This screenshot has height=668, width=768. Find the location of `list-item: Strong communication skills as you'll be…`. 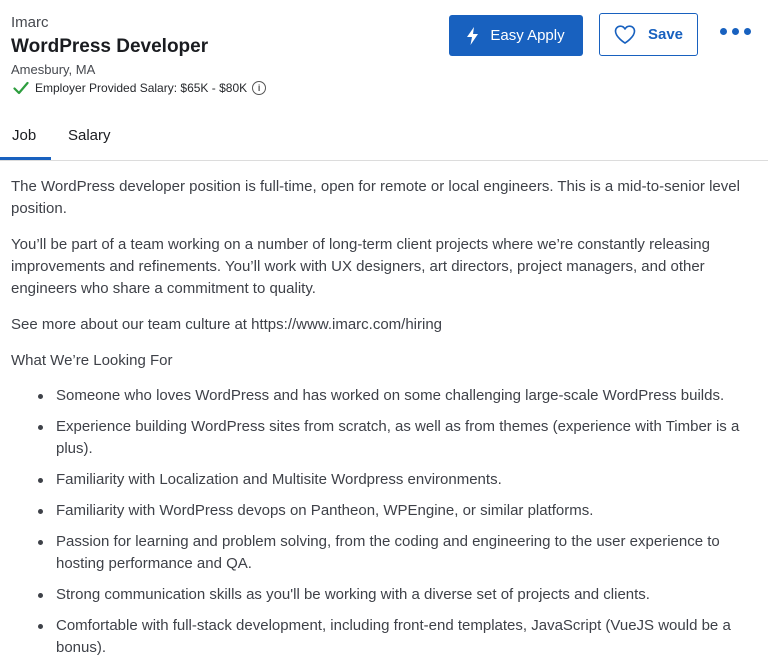

list-item: Strong communication skills as you'll be… is located at coordinates (394, 595).